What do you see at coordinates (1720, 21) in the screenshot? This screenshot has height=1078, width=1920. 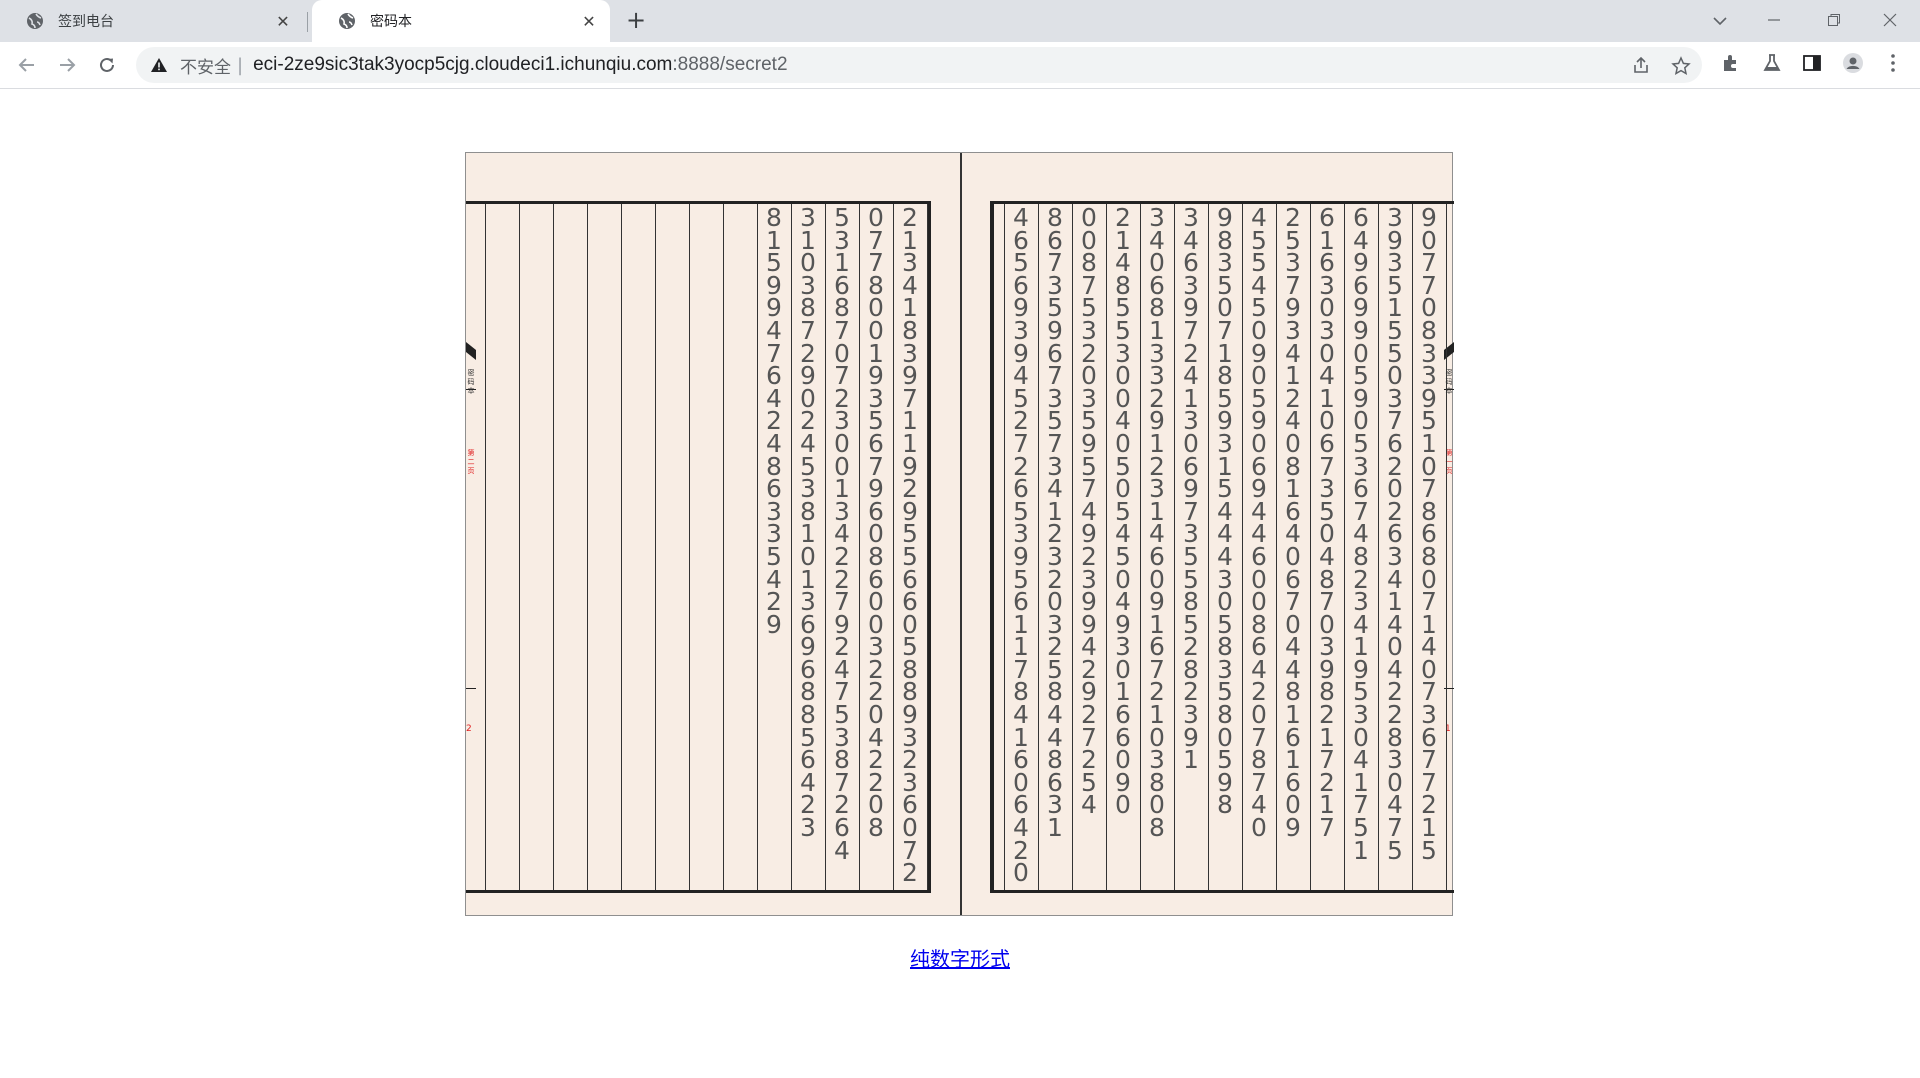 I see `tab-search-chevron-icon` at bounding box center [1720, 21].